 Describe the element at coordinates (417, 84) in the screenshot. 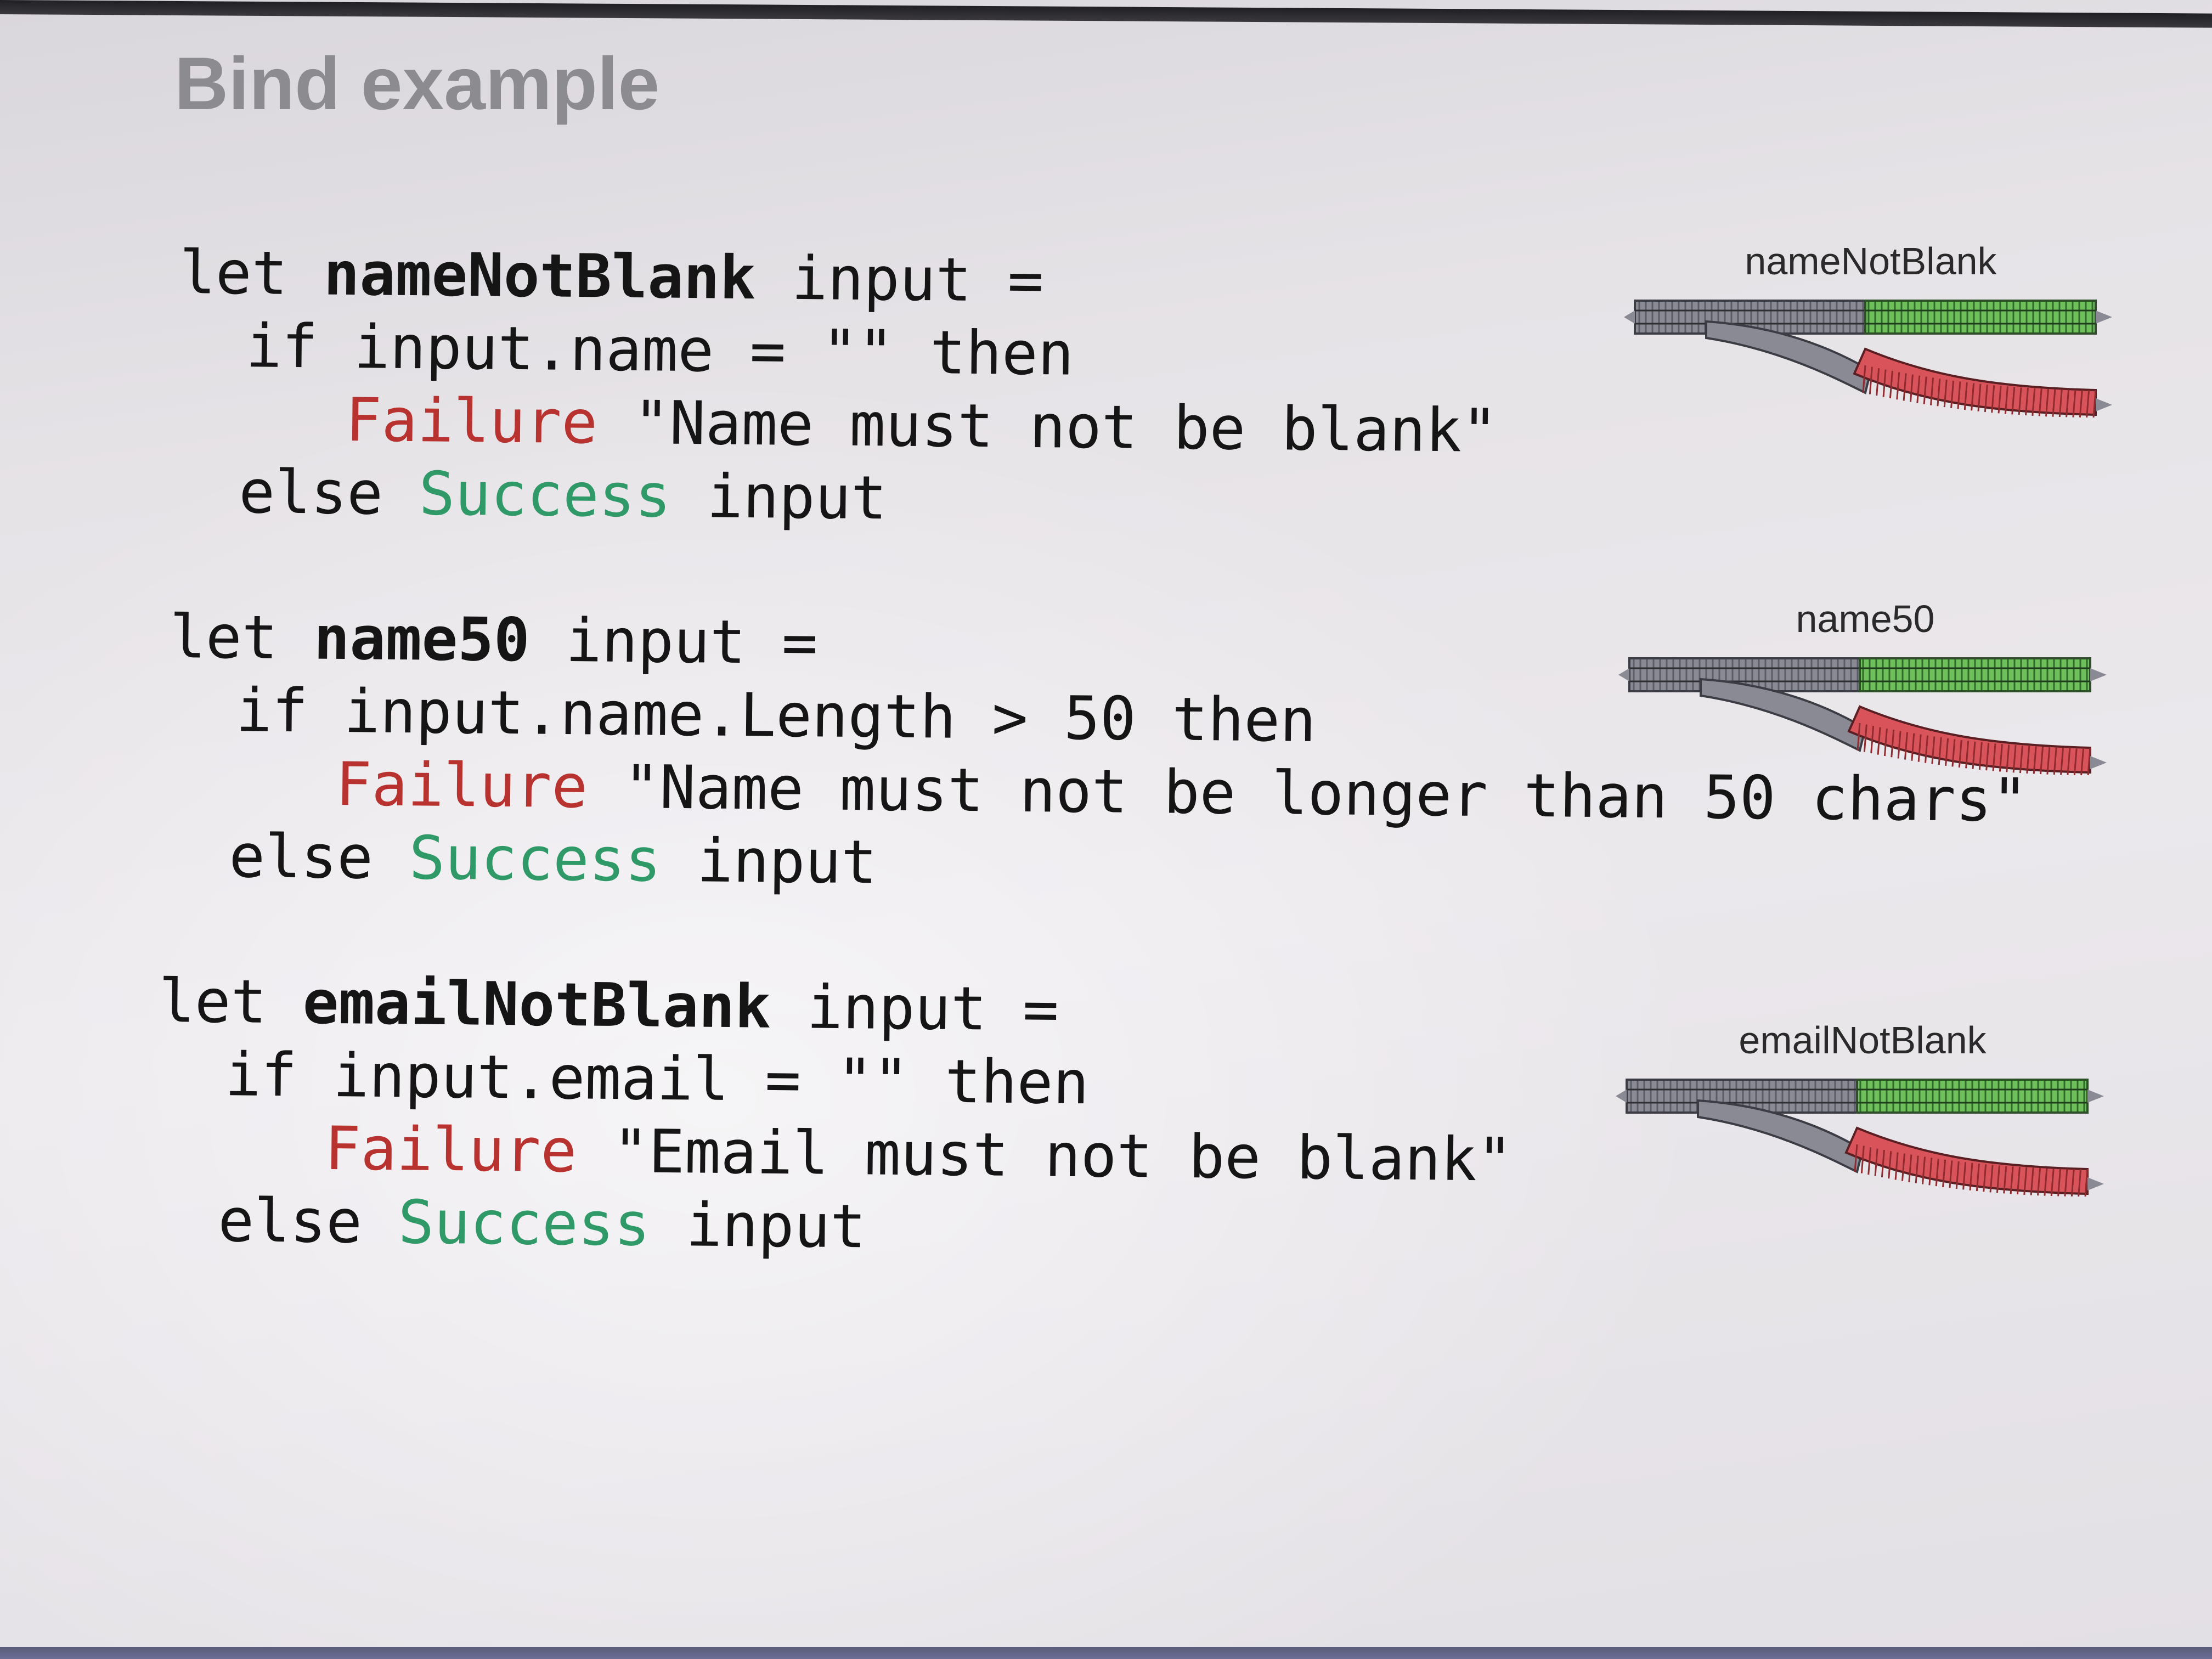

I see `slide-title: Bind example` at that location.